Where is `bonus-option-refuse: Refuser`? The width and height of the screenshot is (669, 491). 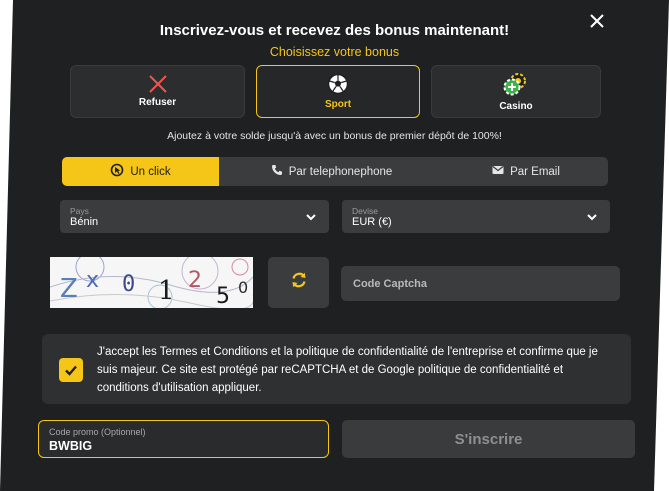
bonus-option-refuse: Refuser is located at coordinates (157, 91).